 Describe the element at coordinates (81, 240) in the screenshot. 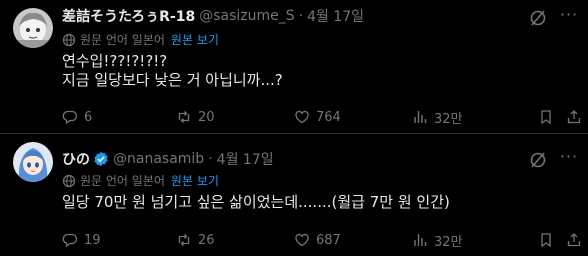

I see `reply-button: 19` at that location.